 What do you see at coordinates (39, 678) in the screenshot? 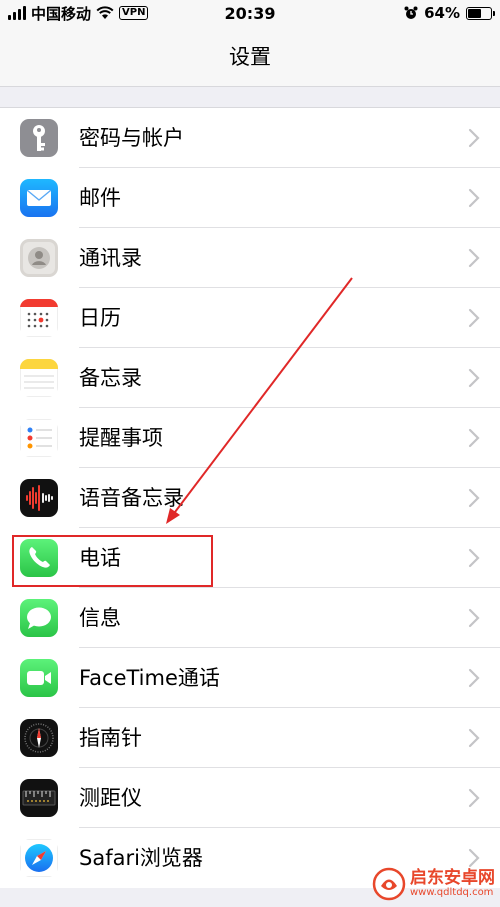
I see `facetime-icon` at bounding box center [39, 678].